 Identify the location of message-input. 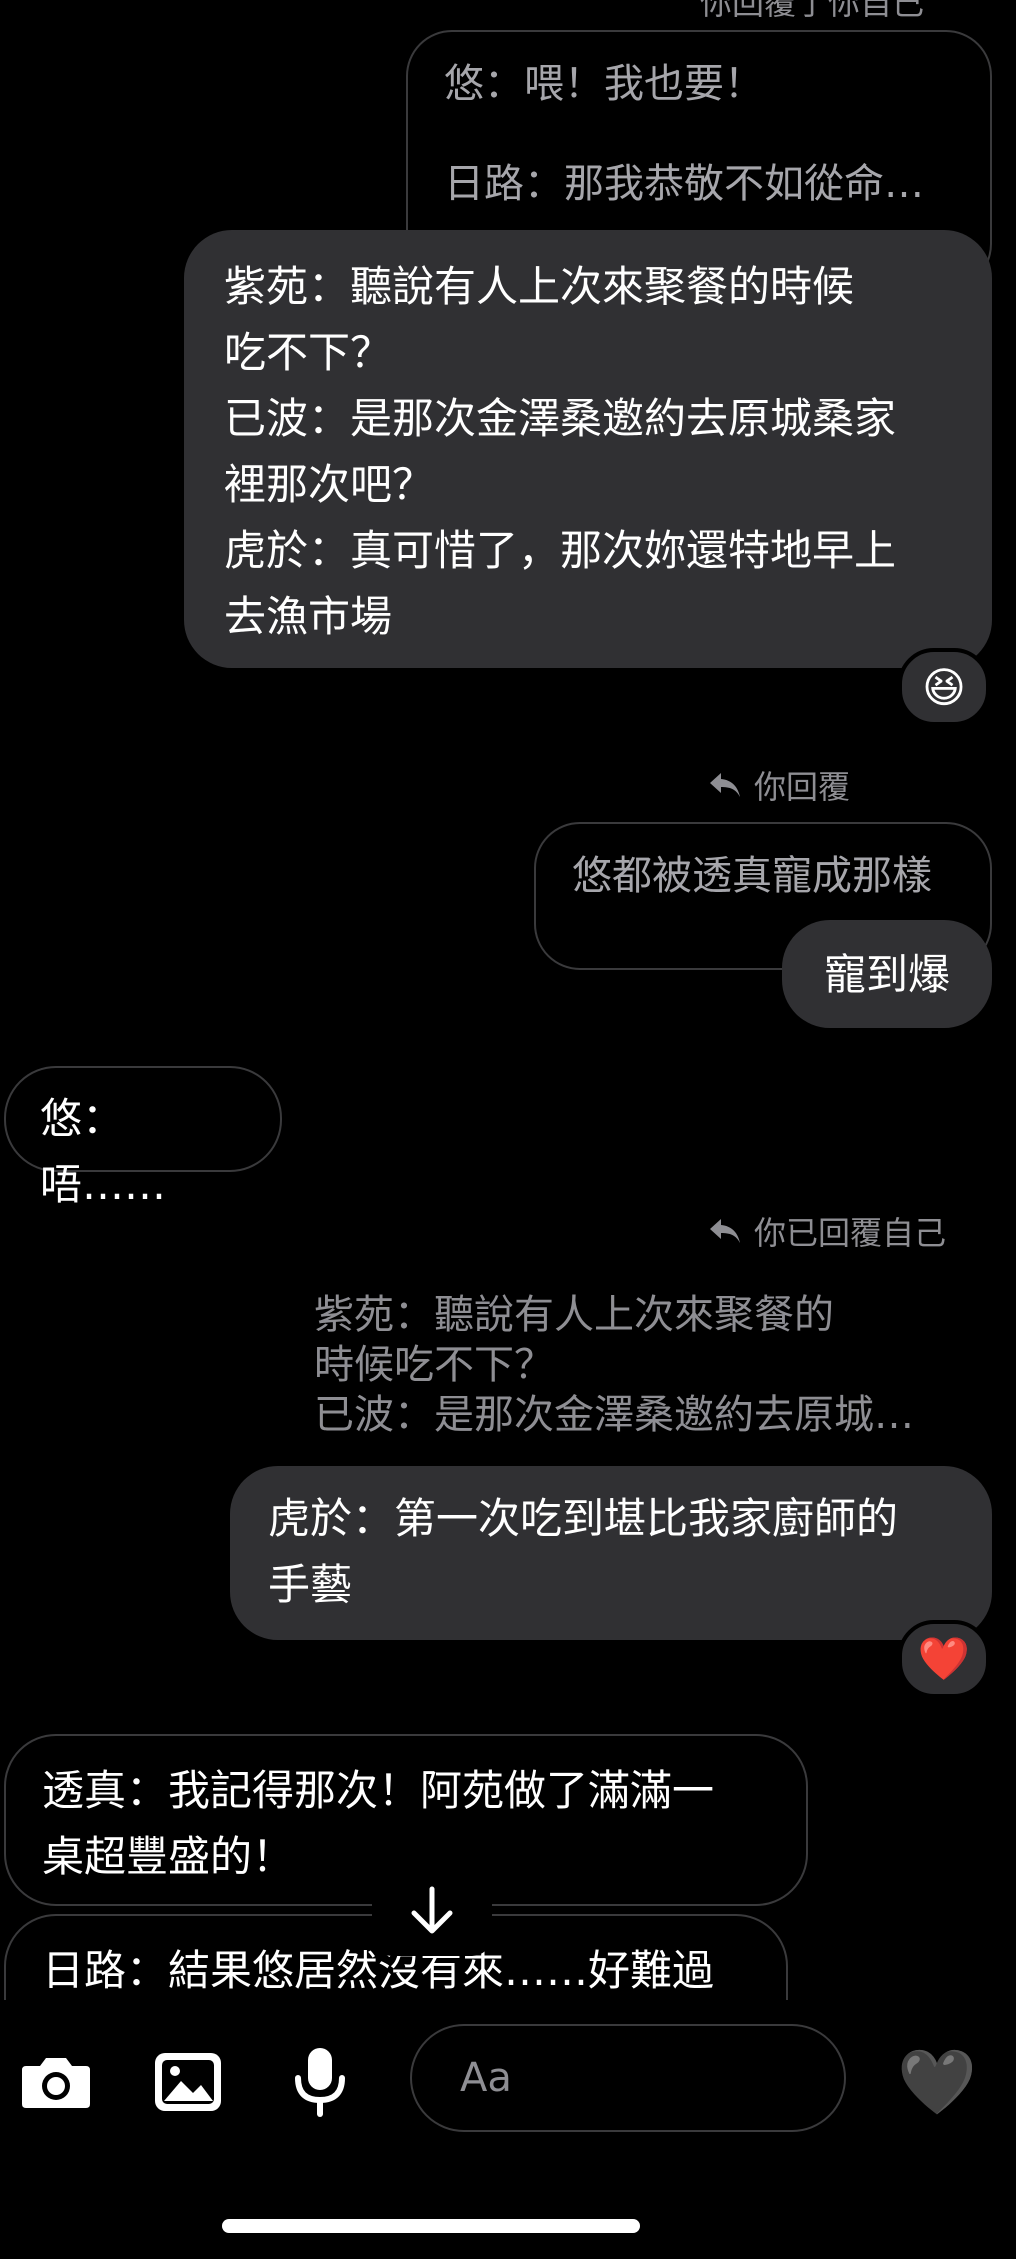
(709, 2078).